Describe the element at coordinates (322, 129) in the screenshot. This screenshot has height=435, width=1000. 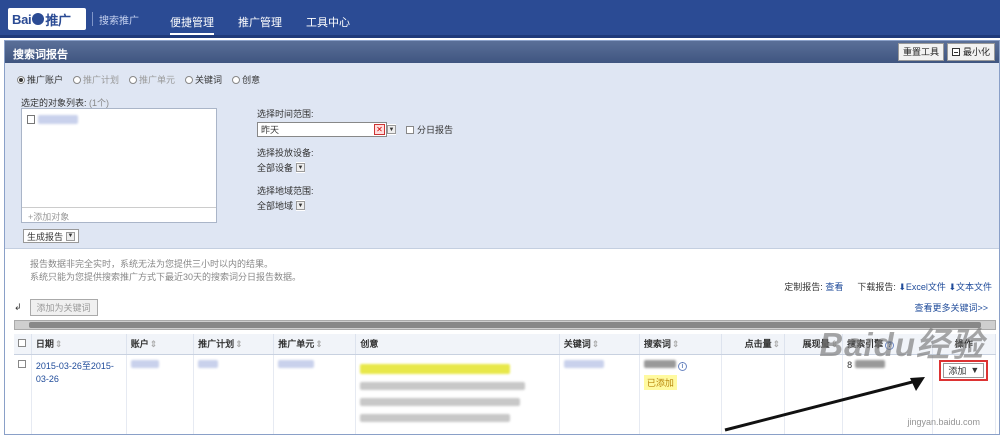
I see `time-range-input: 昨天 ✕` at that location.